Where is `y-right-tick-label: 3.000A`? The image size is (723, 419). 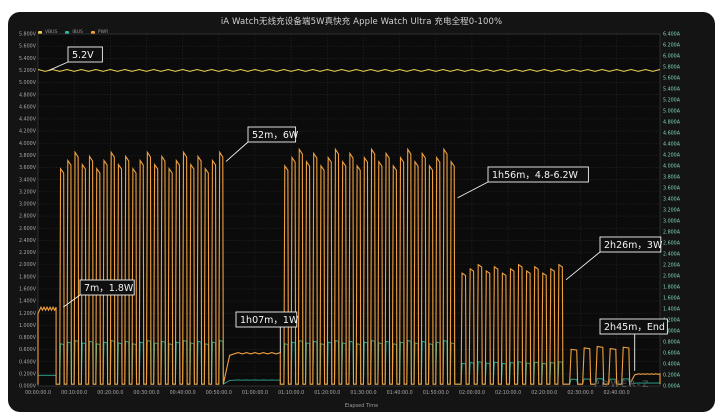
y-right-tick-label: 3.000A is located at coordinates (672, 222).